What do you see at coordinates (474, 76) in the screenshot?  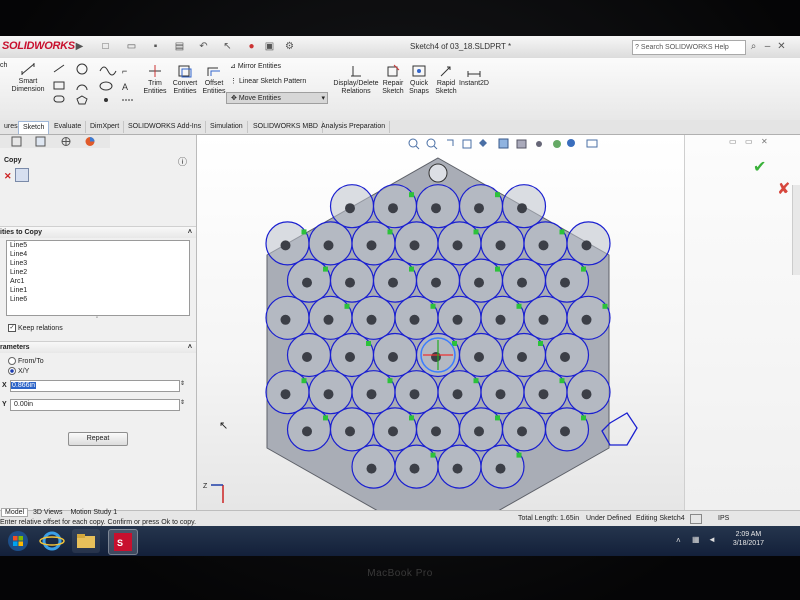 I see `instant2d-button: Instant2D` at bounding box center [474, 76].